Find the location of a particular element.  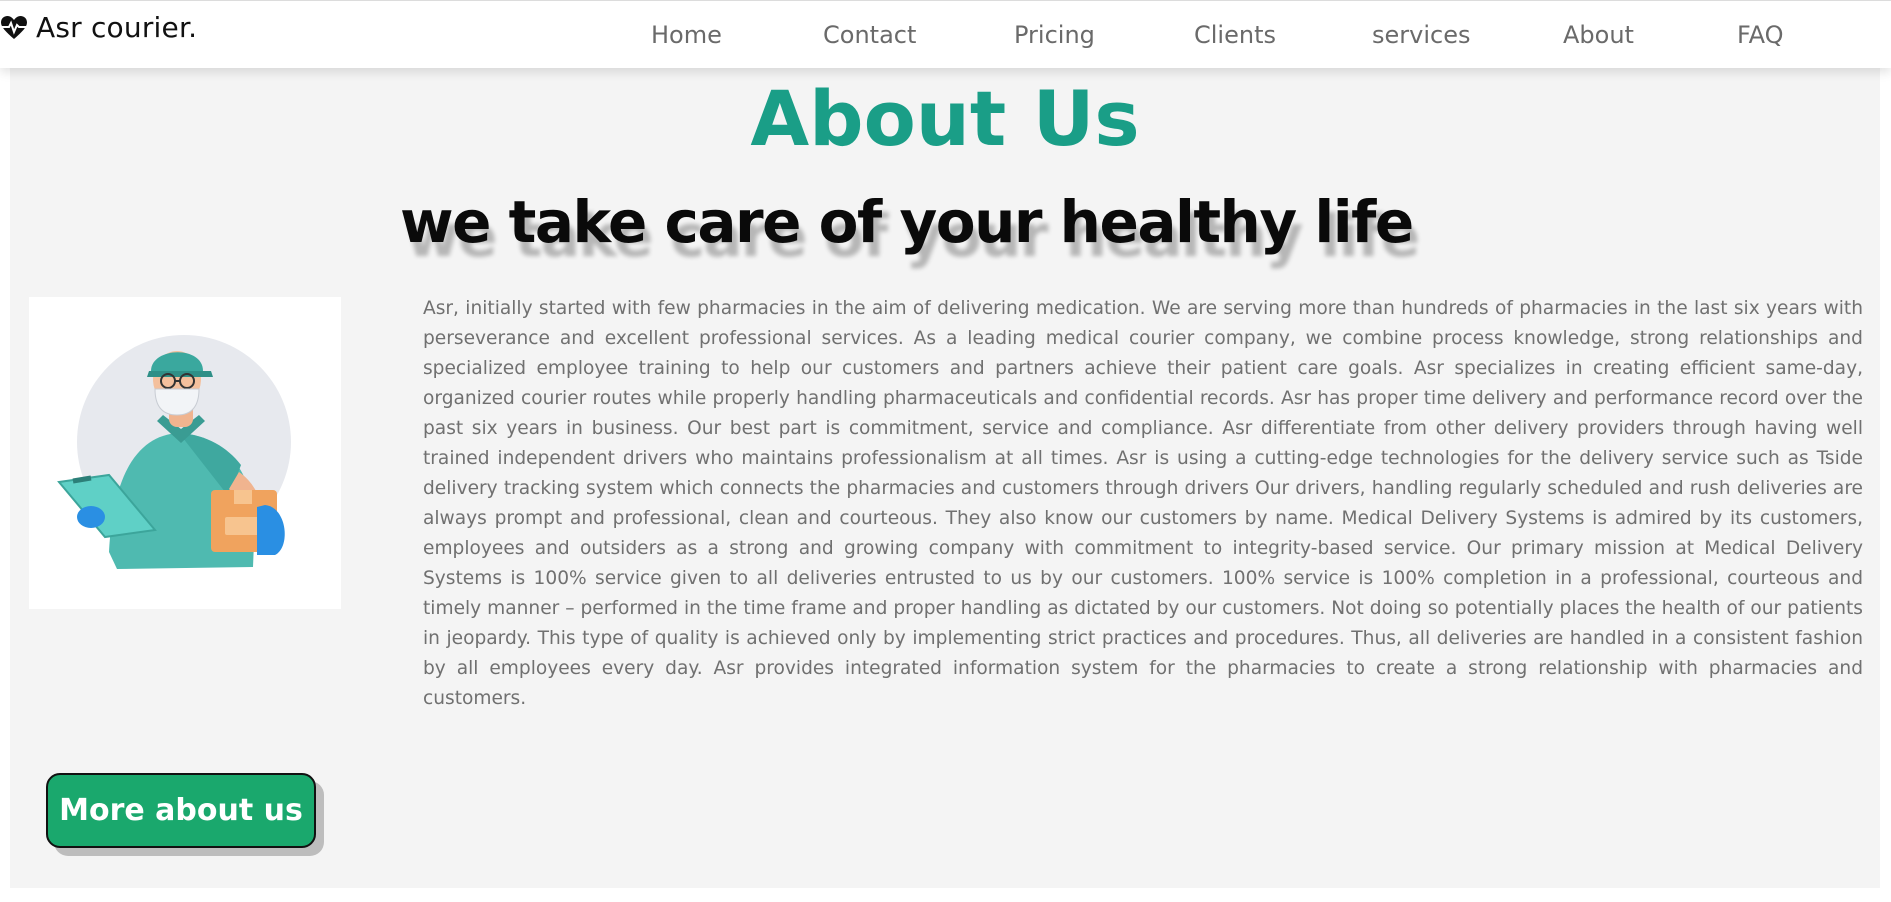

nav-faq: FAQ is located at coordinates (1760, 35).